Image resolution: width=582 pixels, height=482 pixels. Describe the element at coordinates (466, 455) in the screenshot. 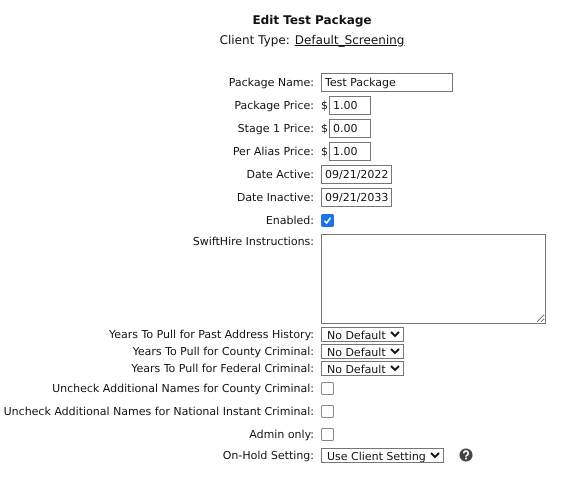

I see `help-icon` at that location.